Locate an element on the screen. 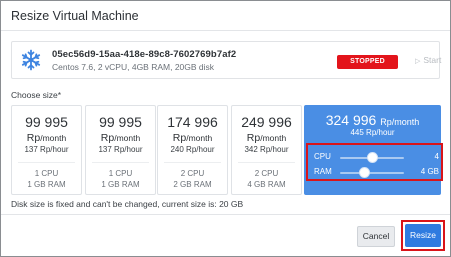 The image size is (451, 257). resize-button: Resize is located at coordinates (423, 235).